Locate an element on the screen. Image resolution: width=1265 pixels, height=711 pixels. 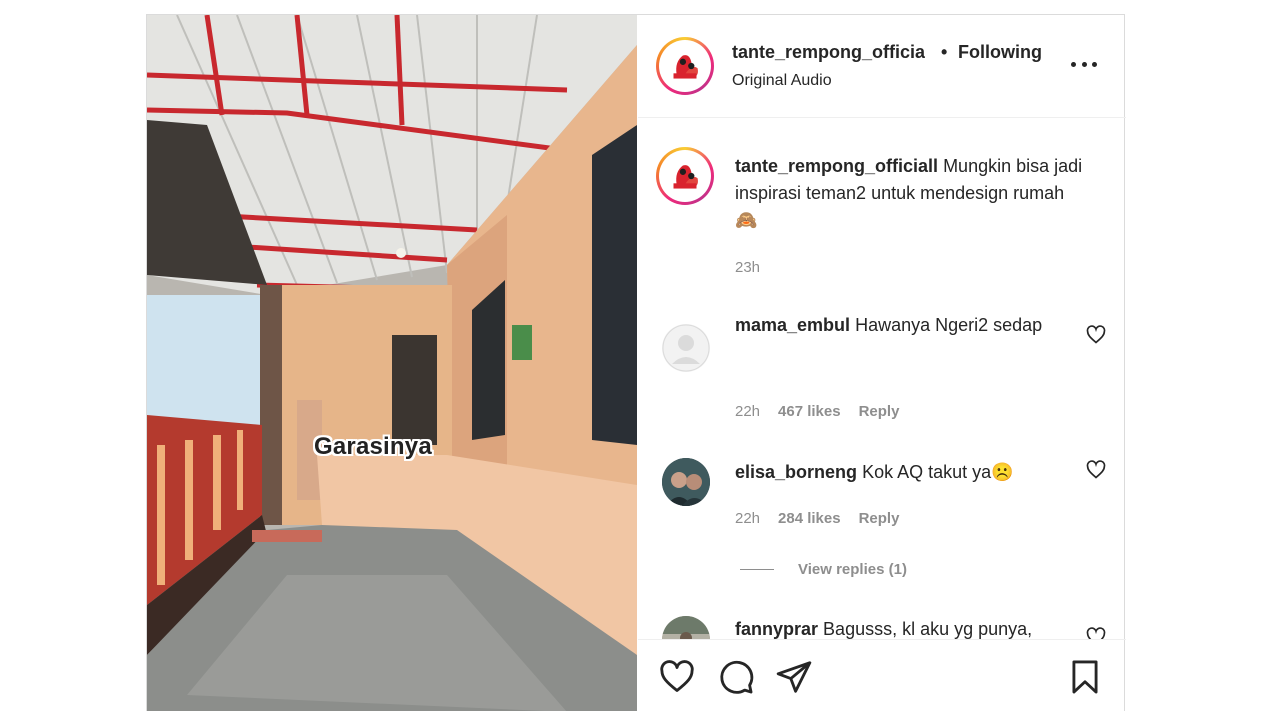
comment-username: fannyprar is located at coordinates (776, 629).